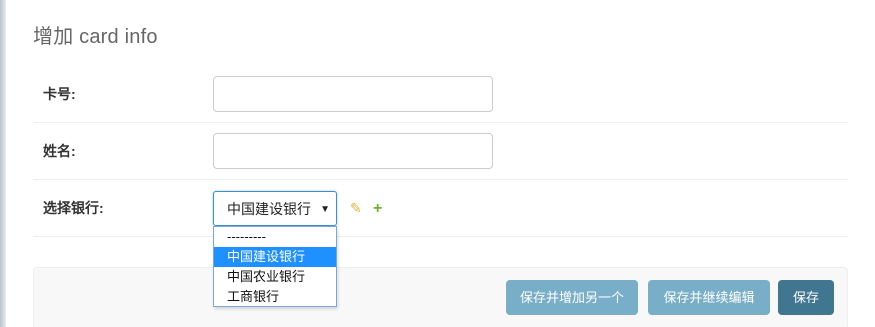 The height and width of the screenshot is (327, 875). I want to click on card-number-label: 卡号:, so click(59, 94).